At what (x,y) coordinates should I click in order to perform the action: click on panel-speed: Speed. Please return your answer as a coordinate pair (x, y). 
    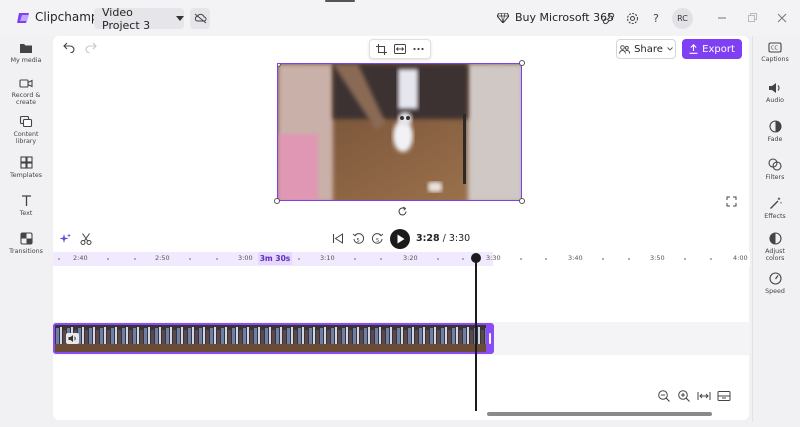
    Looking at the image, I should click on (775, 283).